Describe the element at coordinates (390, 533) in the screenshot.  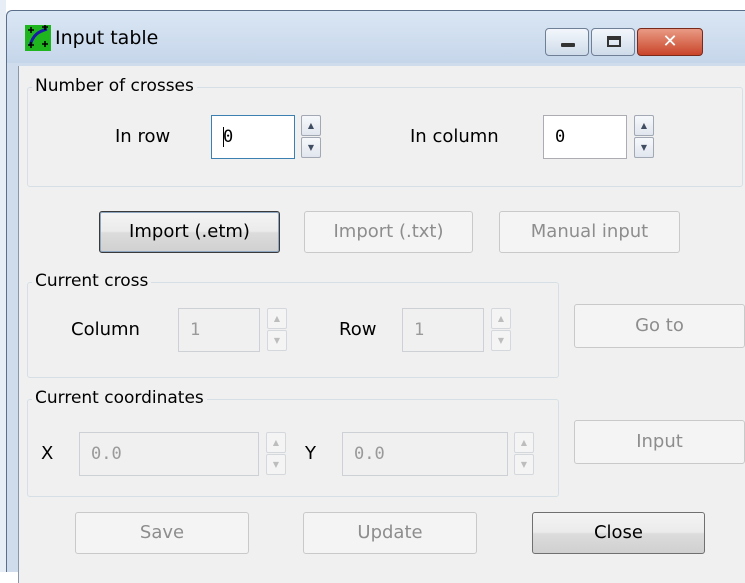
I see `update-button: Update` at that location.